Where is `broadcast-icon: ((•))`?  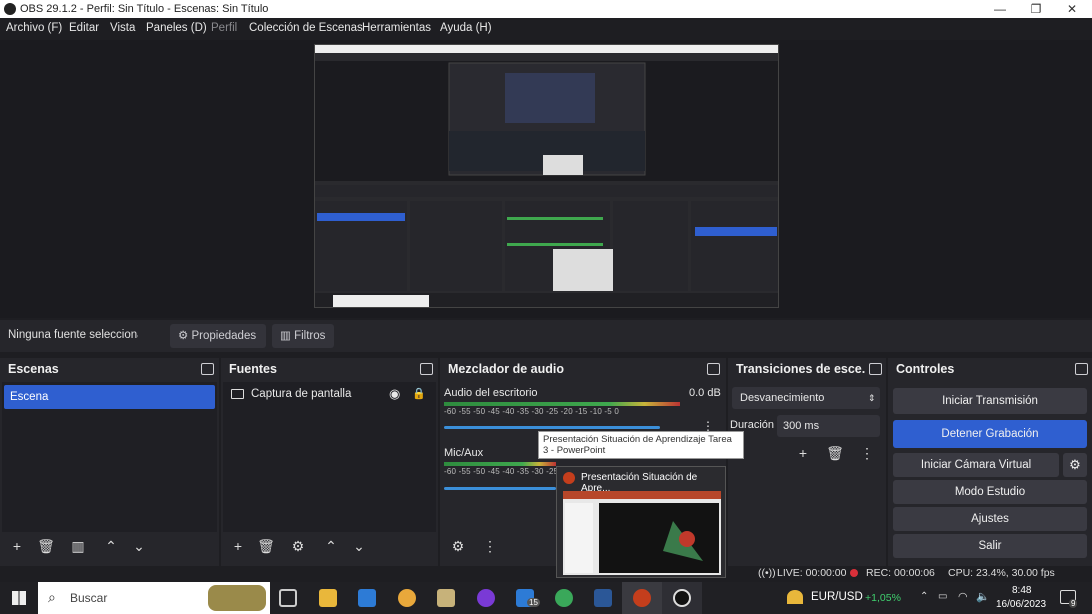 broadcast-icon: ((•)) is located at coordinates (767, 573).